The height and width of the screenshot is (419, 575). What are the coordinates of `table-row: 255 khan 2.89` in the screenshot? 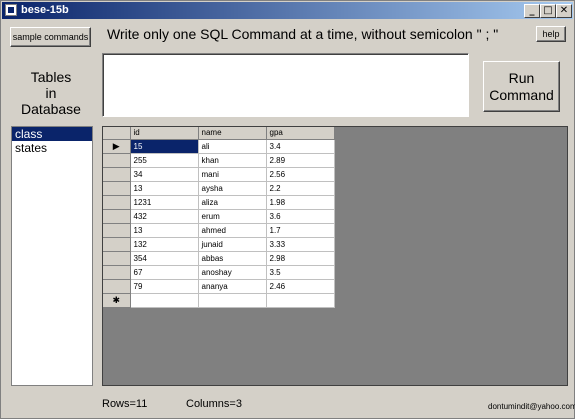 It's located at (219, 160).